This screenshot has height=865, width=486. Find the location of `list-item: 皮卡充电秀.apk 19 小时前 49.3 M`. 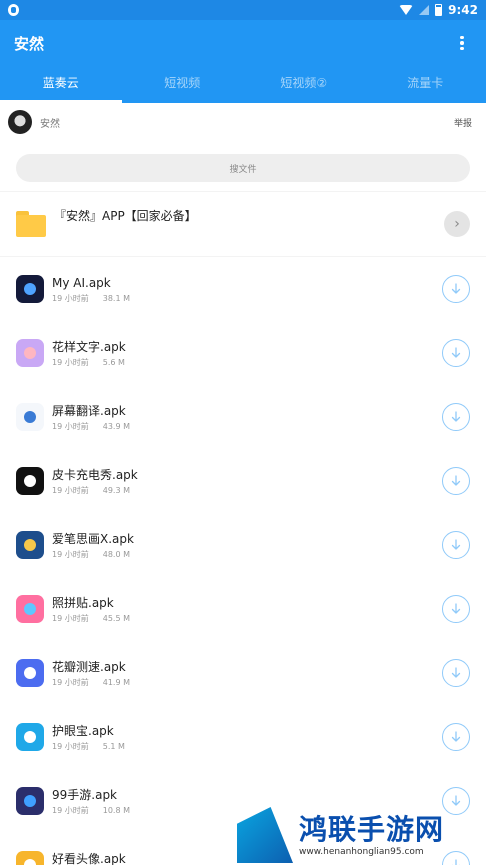

list-item: 皮卡充电秀.apk 19 小时前 49.3 M is located at coordinates (243, 481).